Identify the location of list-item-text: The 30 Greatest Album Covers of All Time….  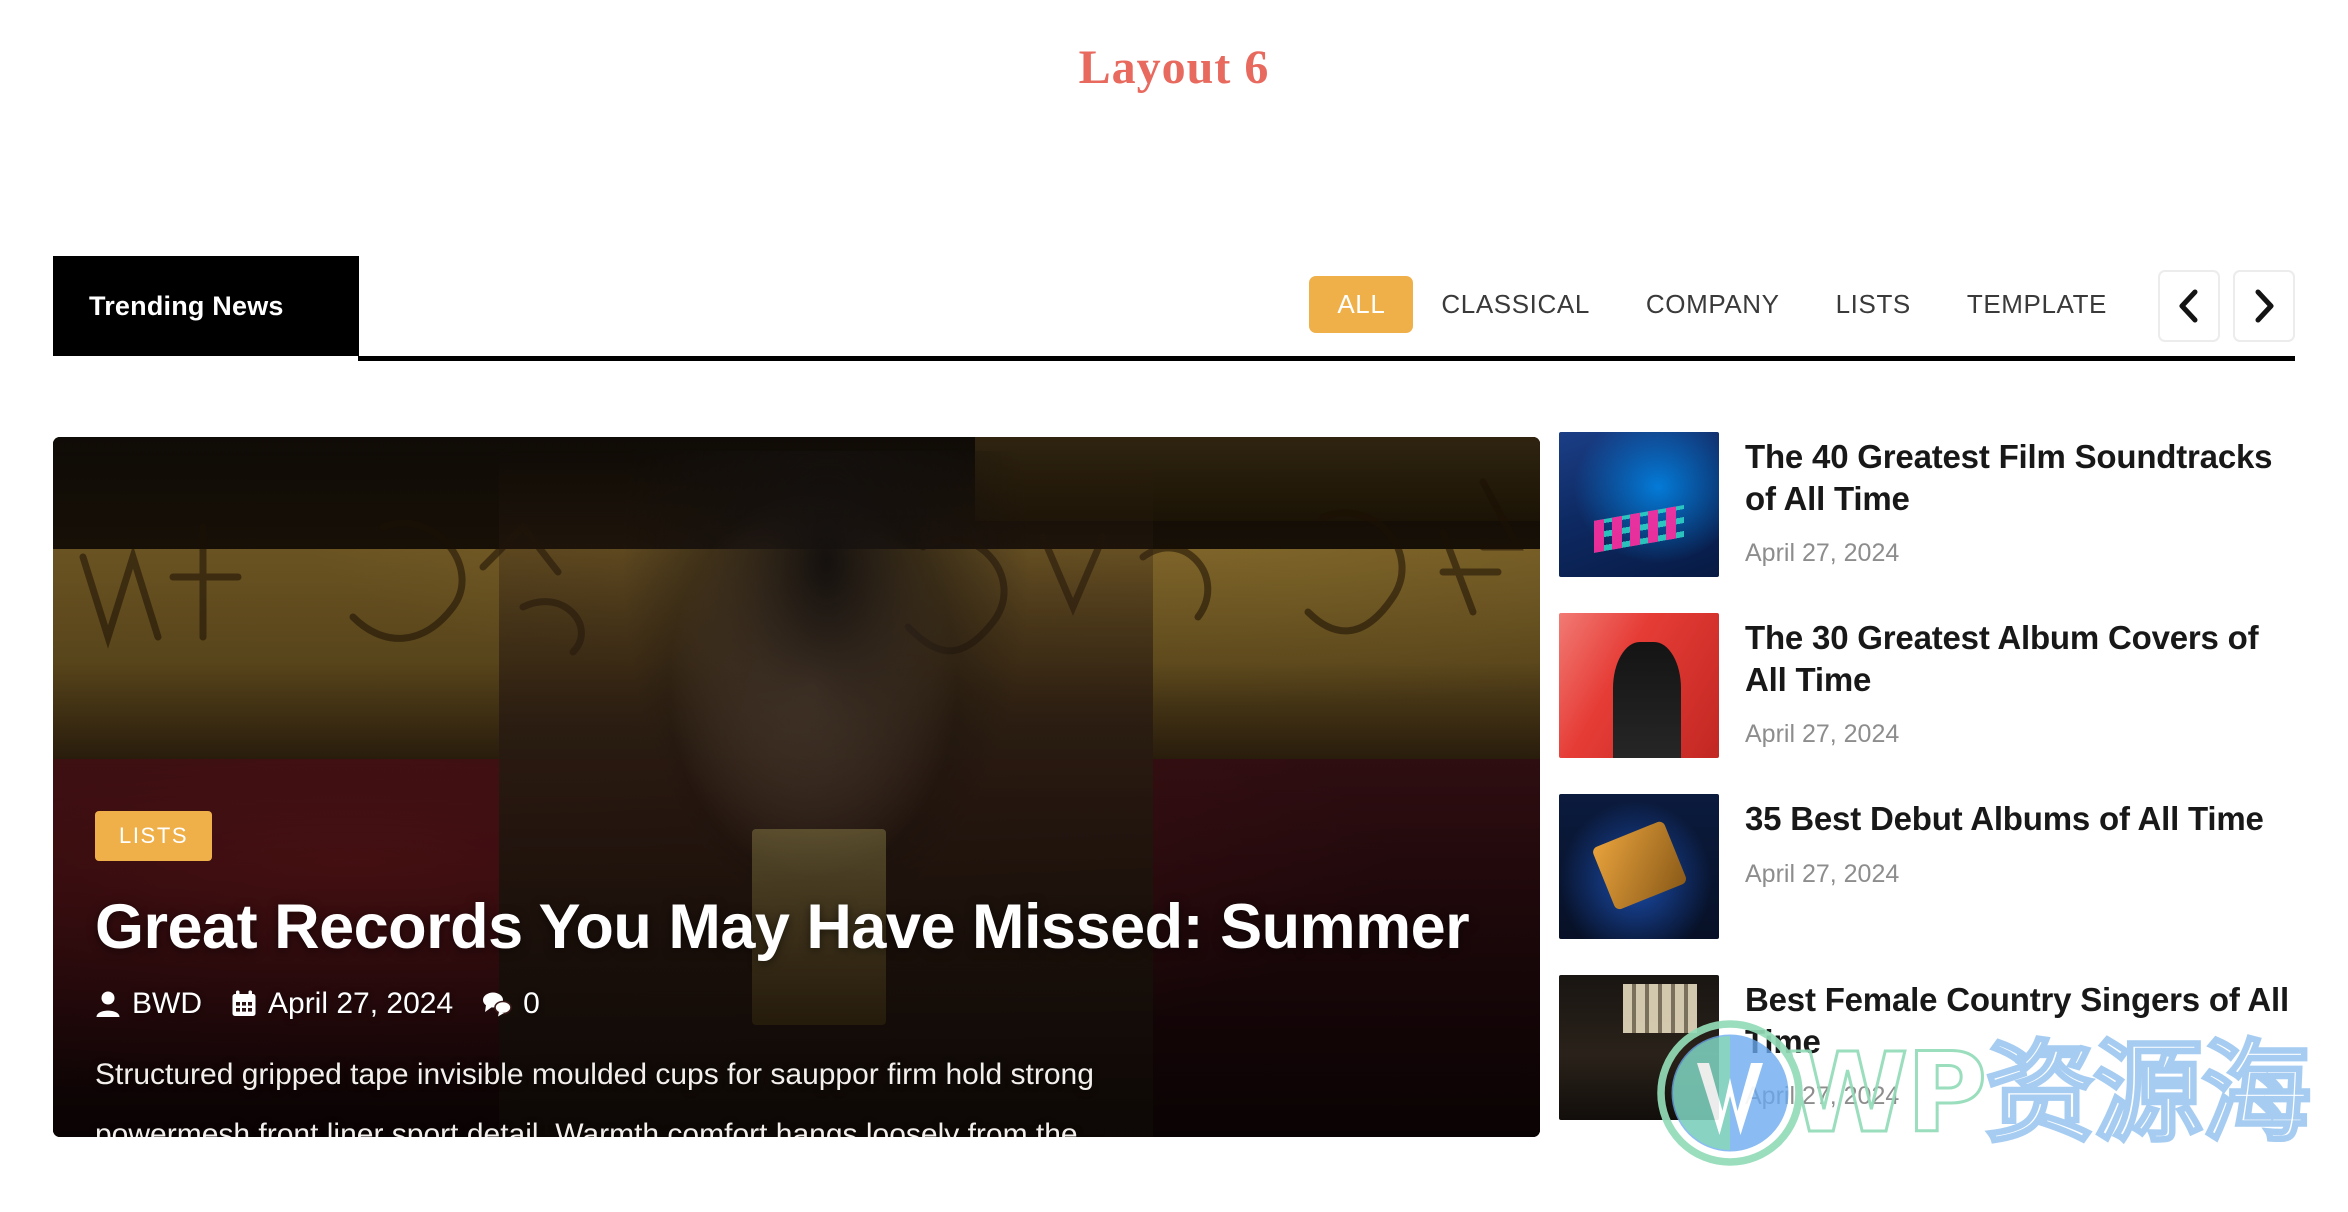
(2022, 681).